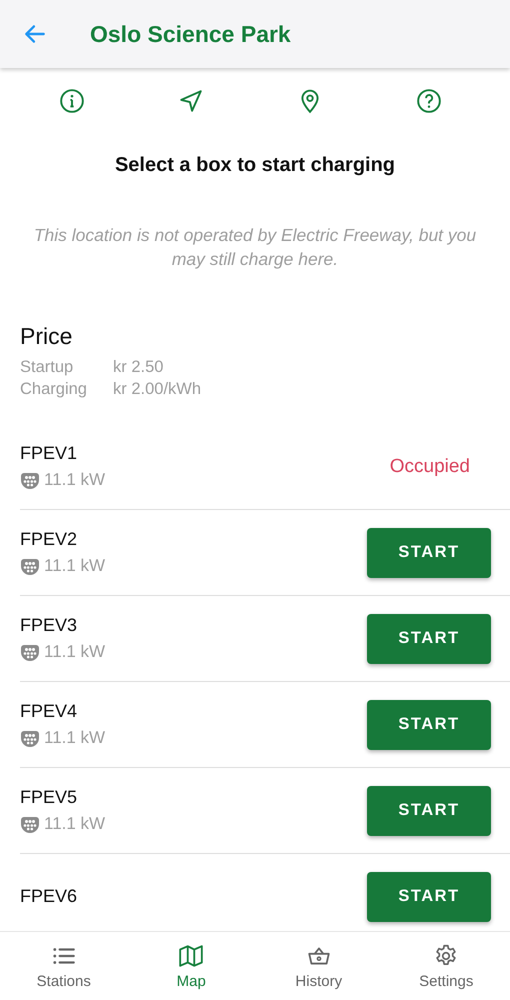 The height and width of the screenshot is (1000, 510). I want to click on box-name: FPEV2, so click(49, 539).